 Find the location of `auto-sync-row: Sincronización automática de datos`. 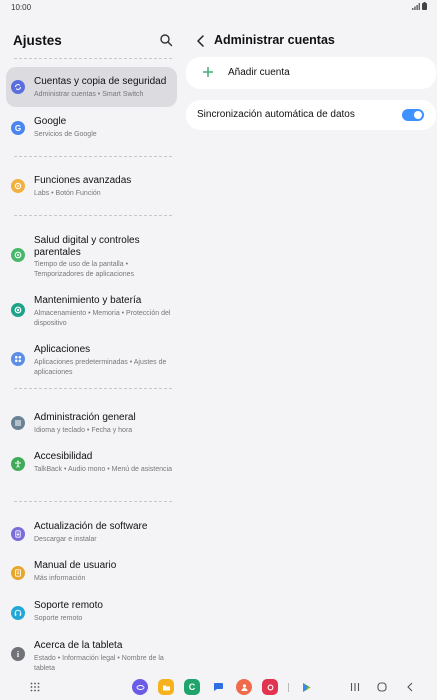

auto-sync-row: Sincronización automática de datos is located at coordinates (311, 115).